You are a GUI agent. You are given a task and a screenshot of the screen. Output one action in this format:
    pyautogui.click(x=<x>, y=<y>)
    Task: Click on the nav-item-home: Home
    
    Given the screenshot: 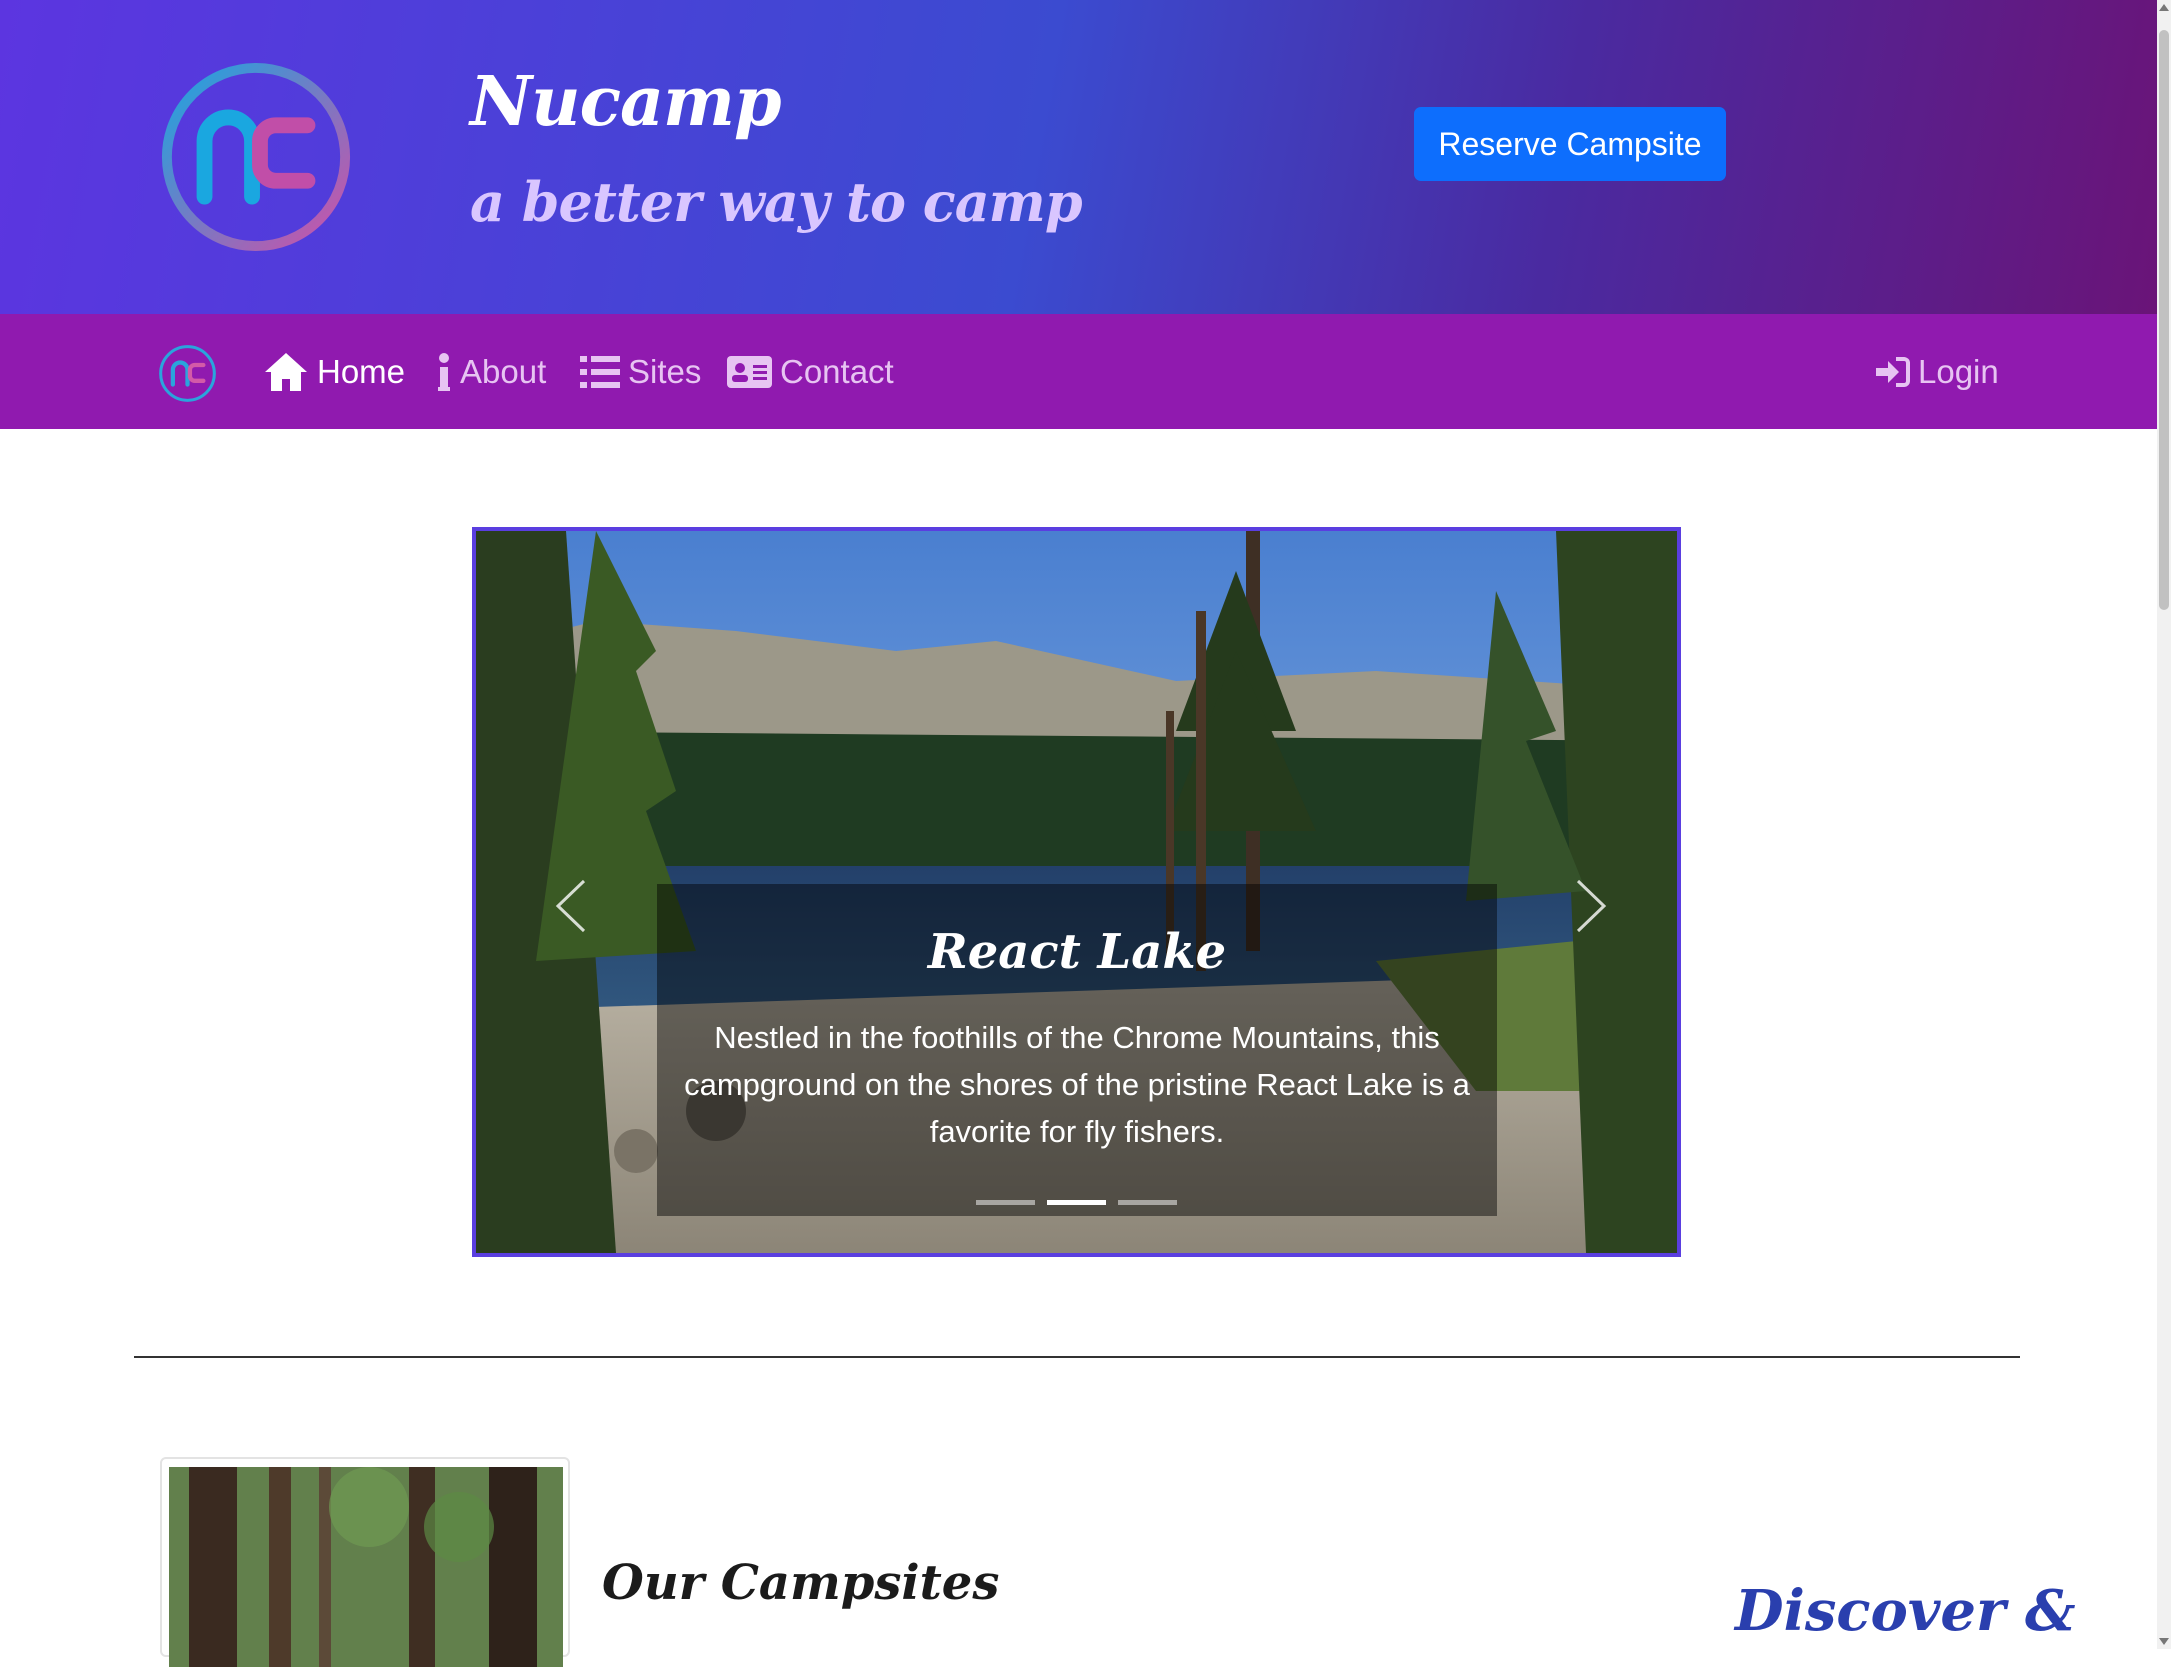 What is the action you would take?
    pyautogui.click(x=334, y=372)
    